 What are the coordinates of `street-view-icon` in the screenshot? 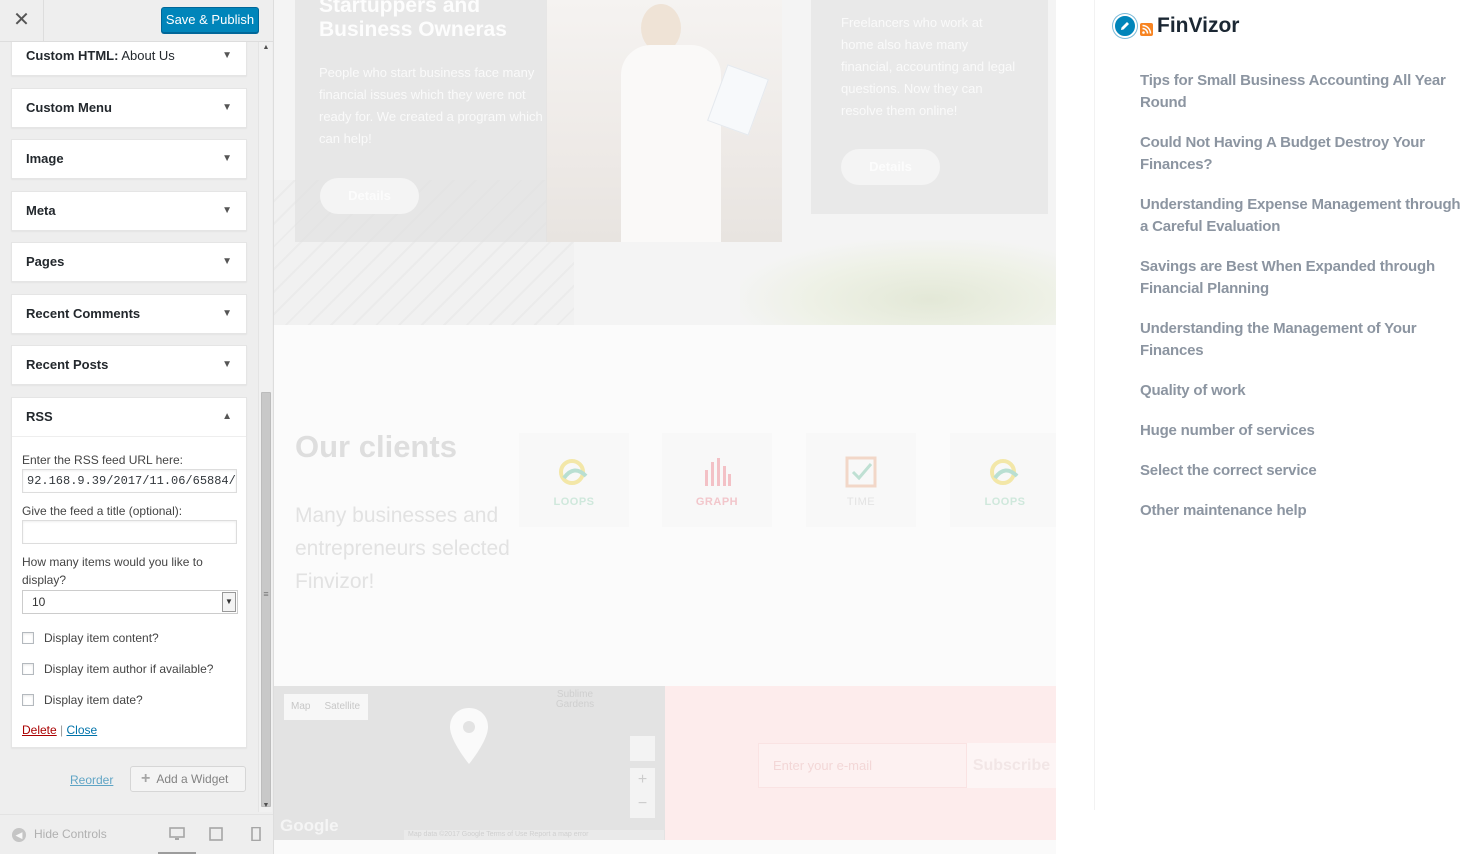 It's located at (642, 748).